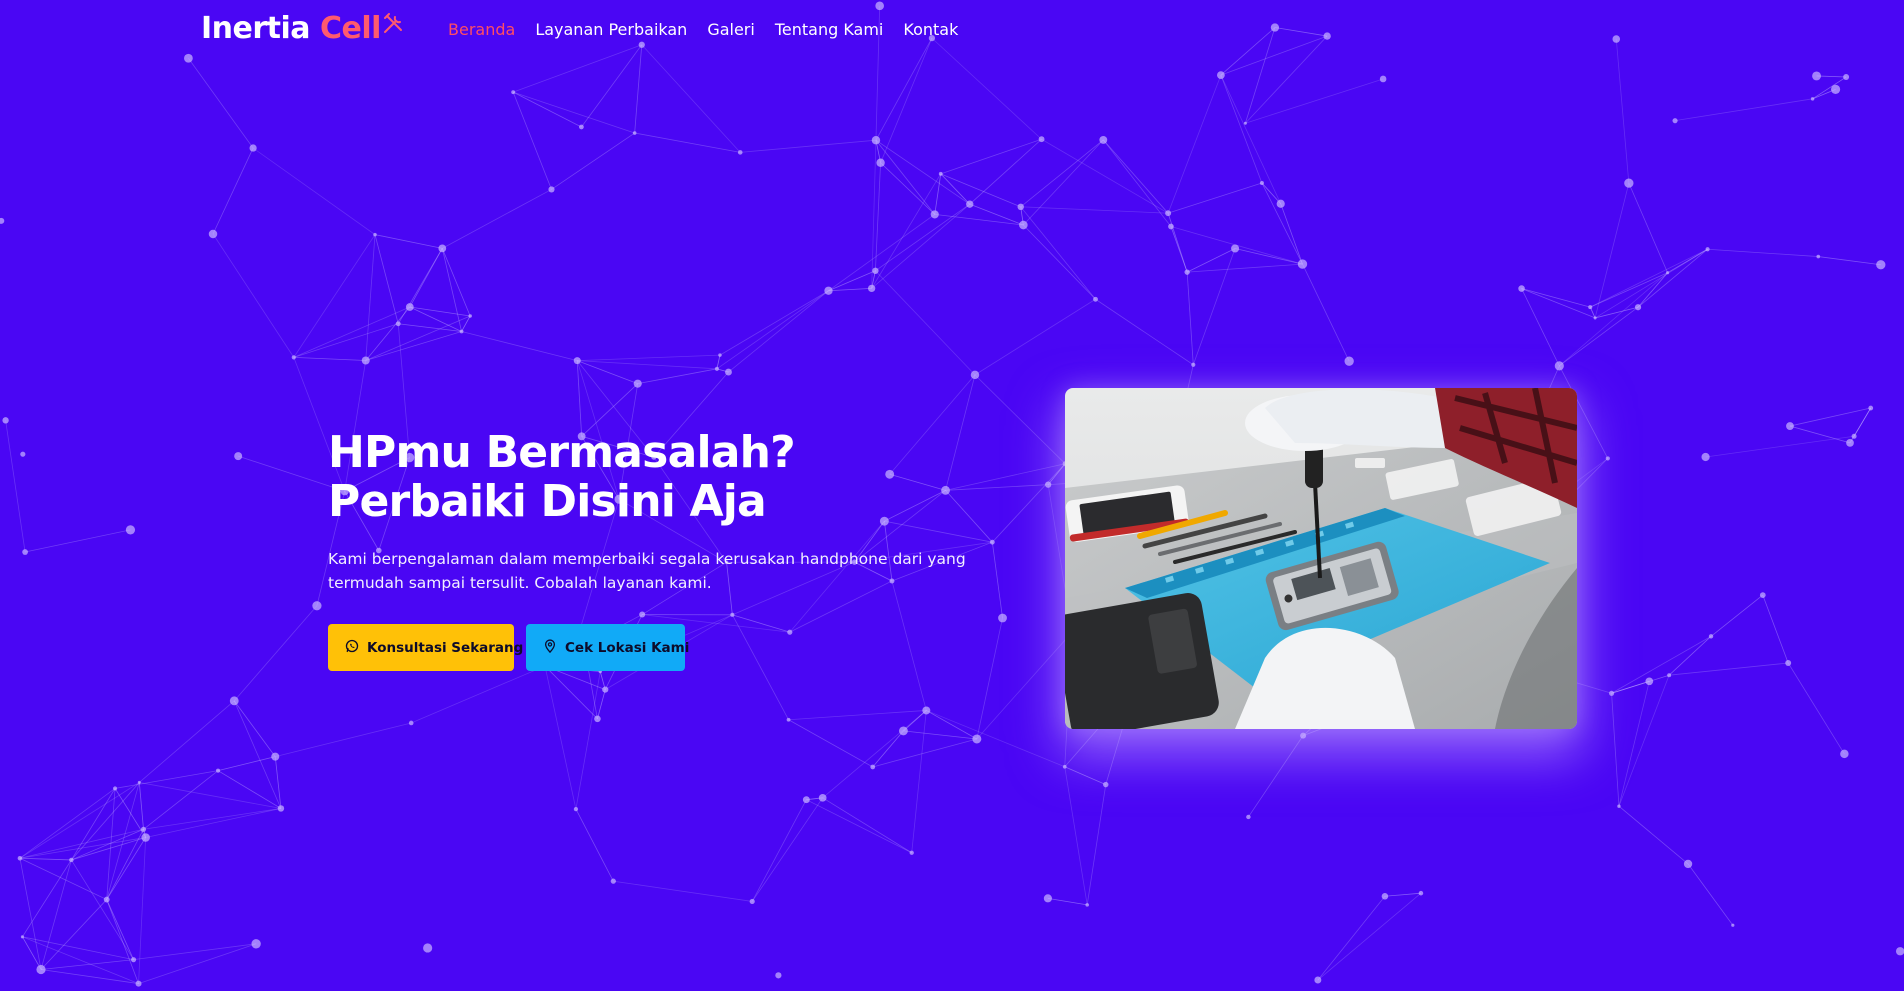 The width and height of the screenshot is (1904, 991). I want to click on nav-item-galeri: Galeri, so click(731, 30).